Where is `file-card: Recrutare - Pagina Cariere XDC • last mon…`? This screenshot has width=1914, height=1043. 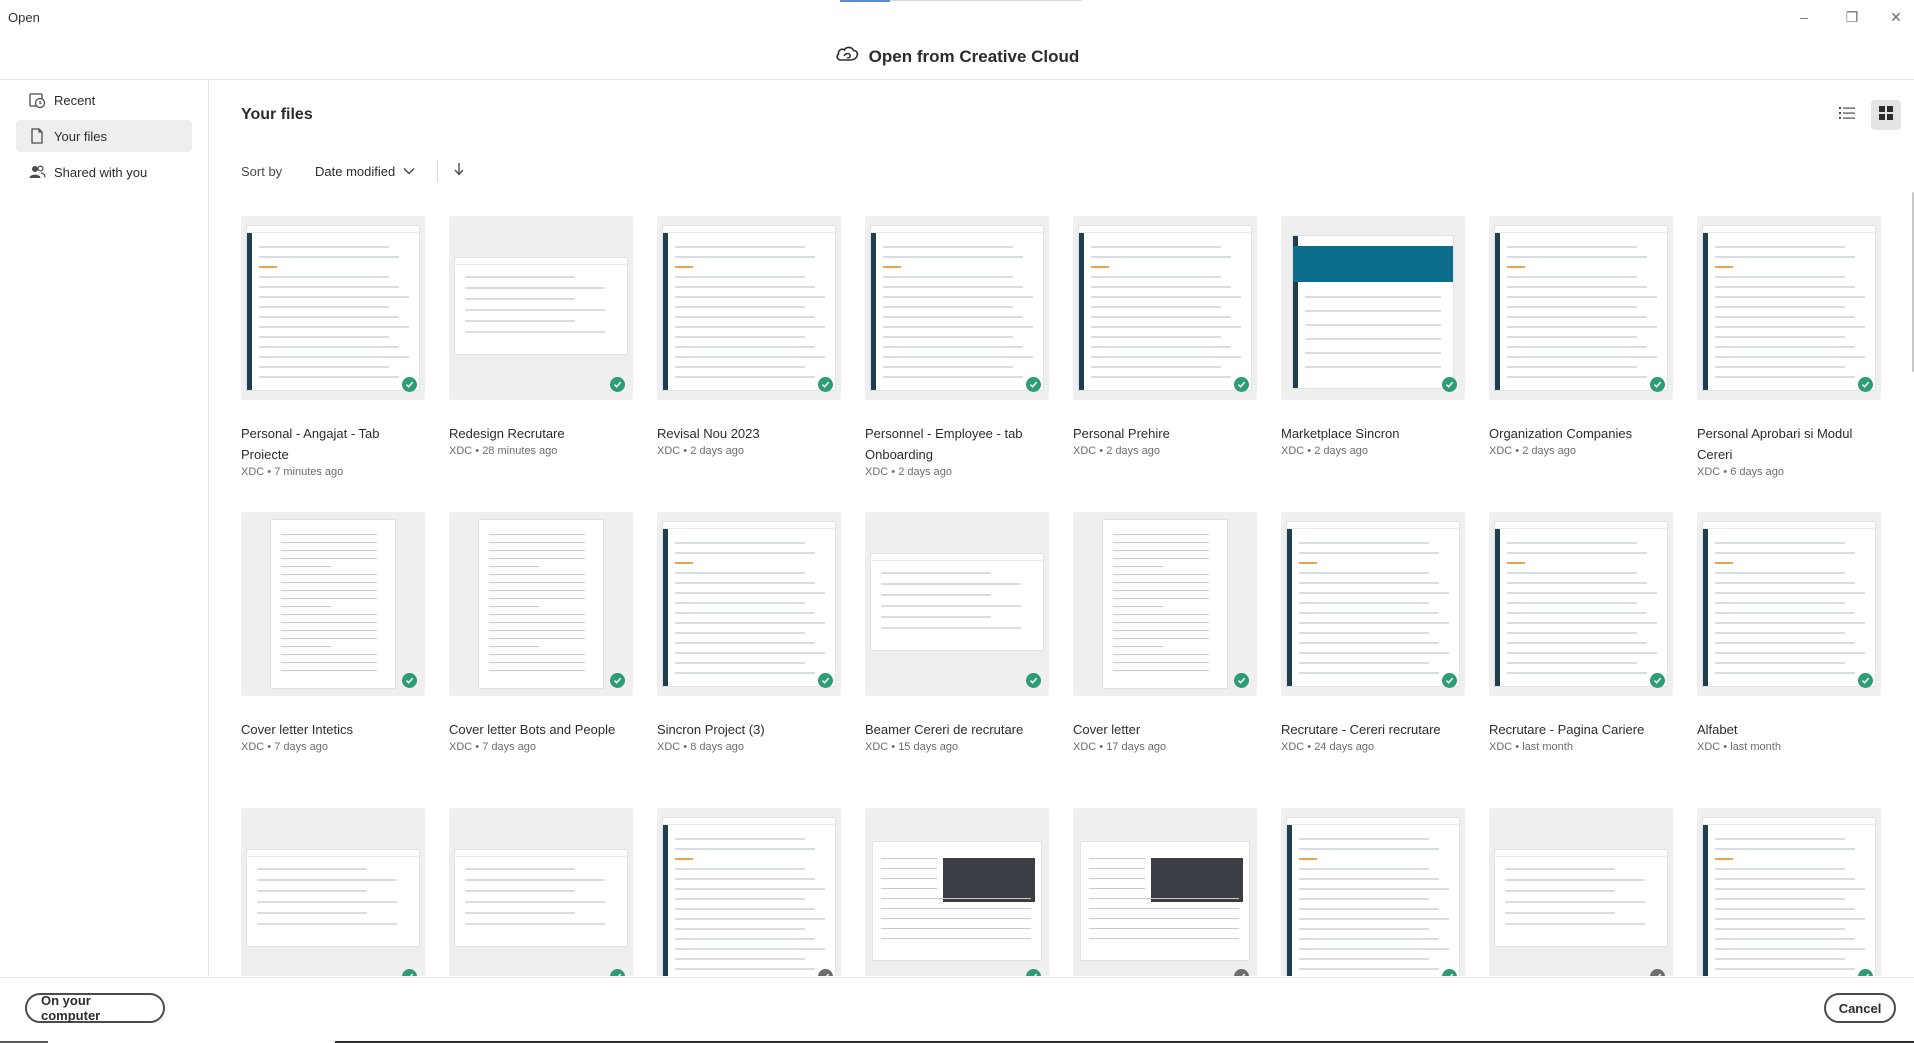 file-card: Recrutare - Pagina Cariere XDC • last mon… is located at coordinates (1581, 632).